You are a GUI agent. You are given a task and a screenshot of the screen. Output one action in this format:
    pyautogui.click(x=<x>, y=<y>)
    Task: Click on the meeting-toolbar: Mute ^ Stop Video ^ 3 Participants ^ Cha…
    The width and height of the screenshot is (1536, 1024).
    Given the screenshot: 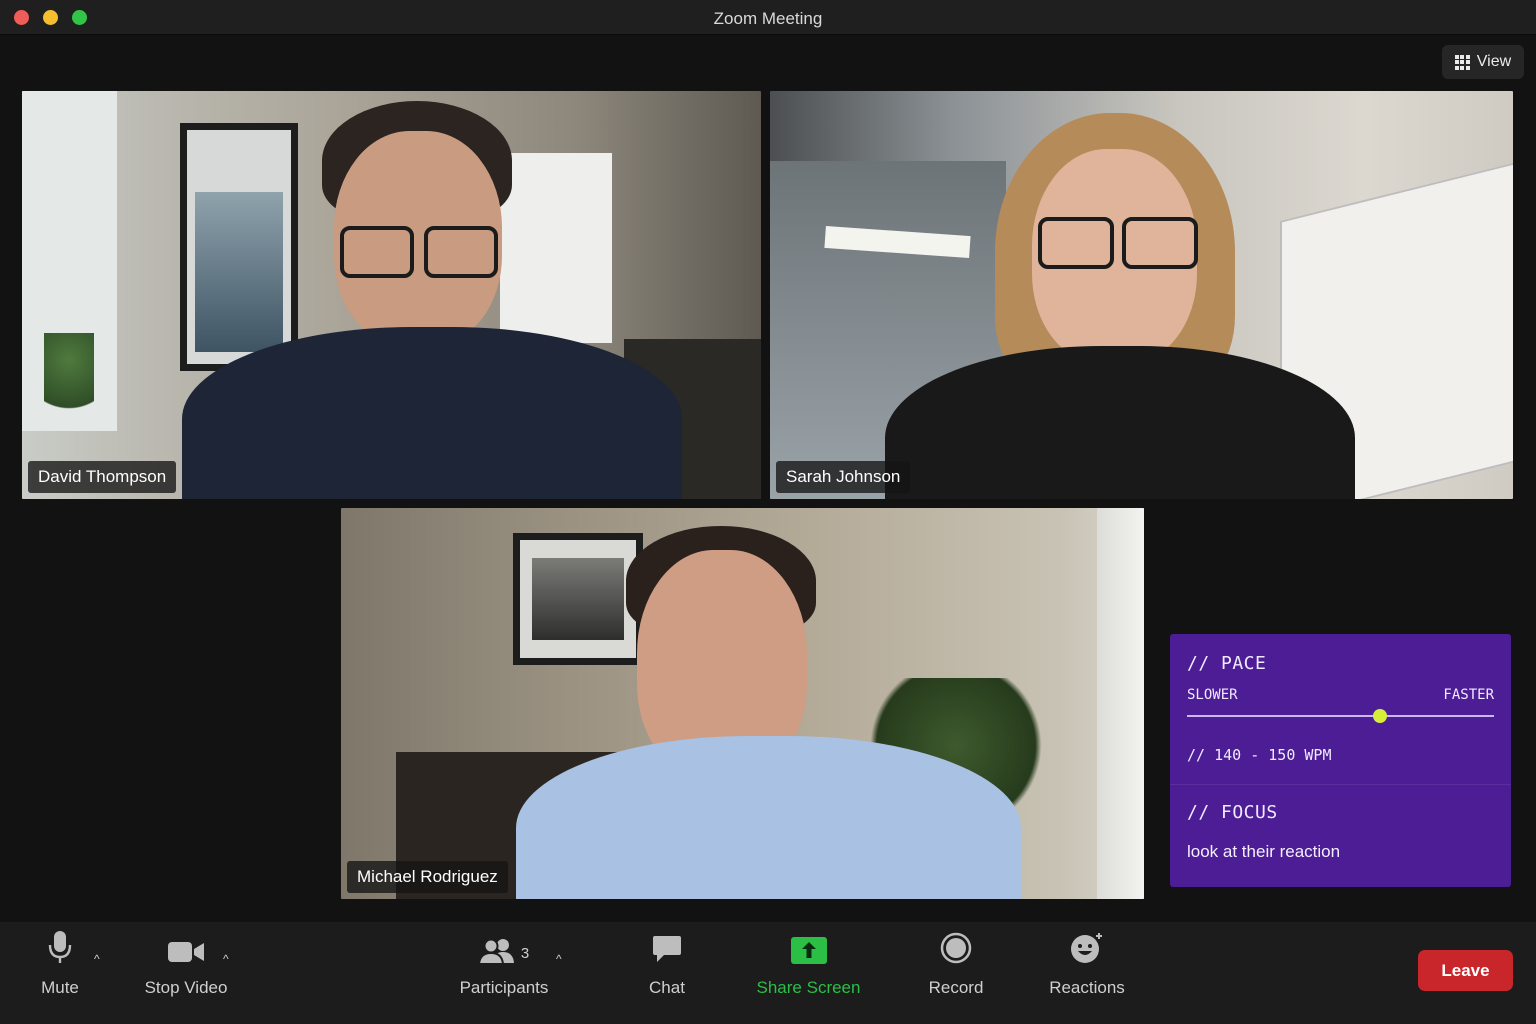 What is the action you would take?
    pyautogui.click(x=768, y=973)
    